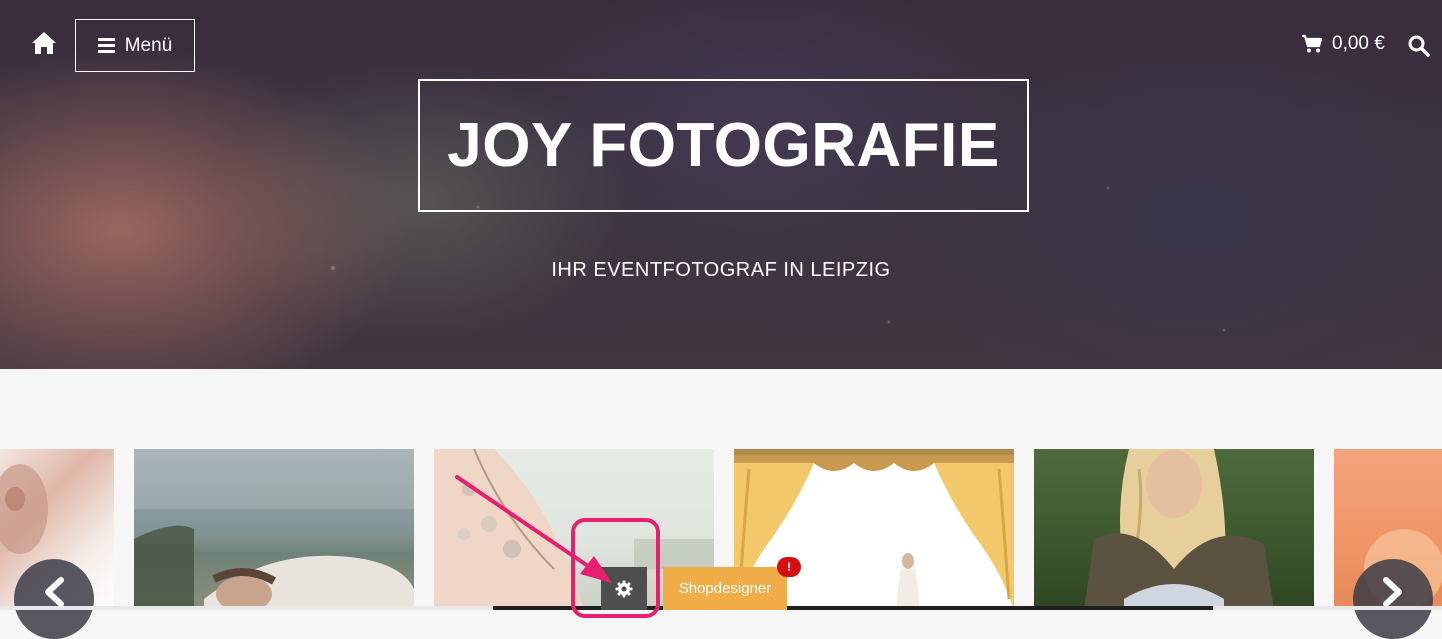 This screenshot has width=1442, height=639. I want to click on cart-button: 0,00 €, so click(1343, 44).